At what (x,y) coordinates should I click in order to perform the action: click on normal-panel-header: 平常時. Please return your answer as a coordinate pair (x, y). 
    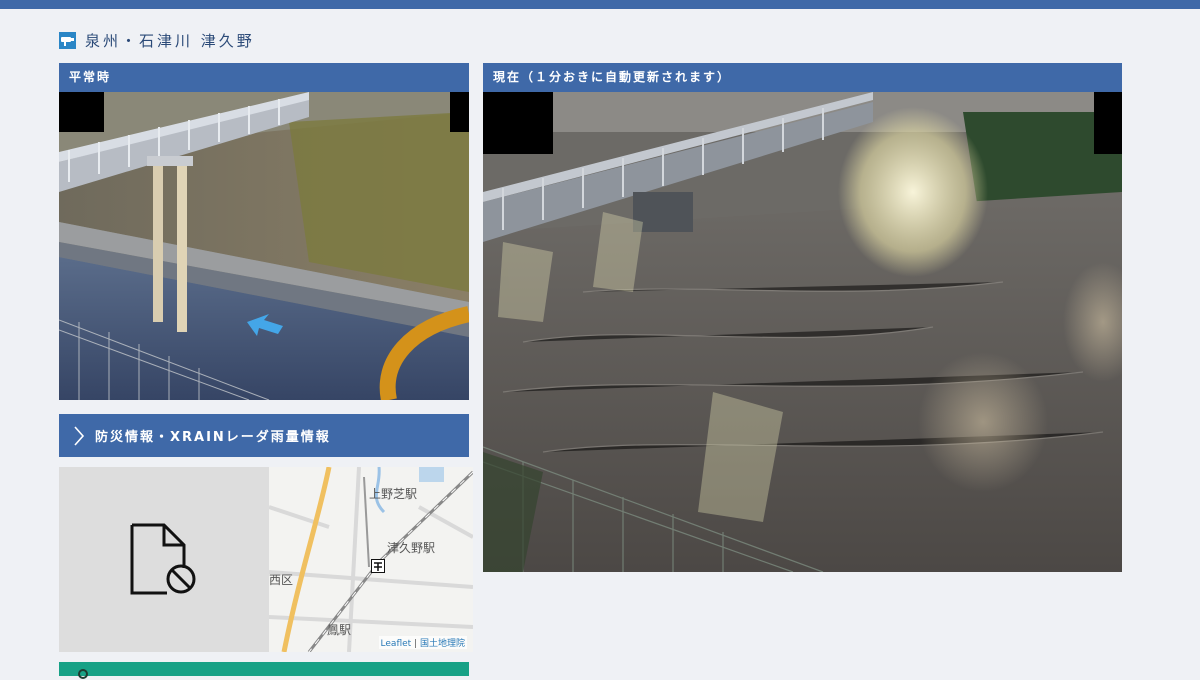
    Looking at the image, I should click on (264, 77).